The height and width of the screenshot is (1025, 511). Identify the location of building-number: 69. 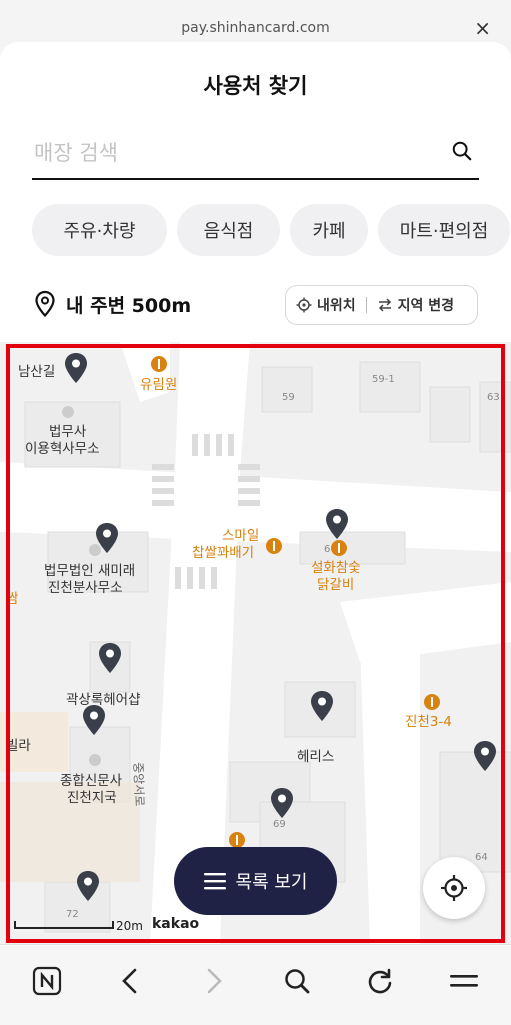
(279, 824).